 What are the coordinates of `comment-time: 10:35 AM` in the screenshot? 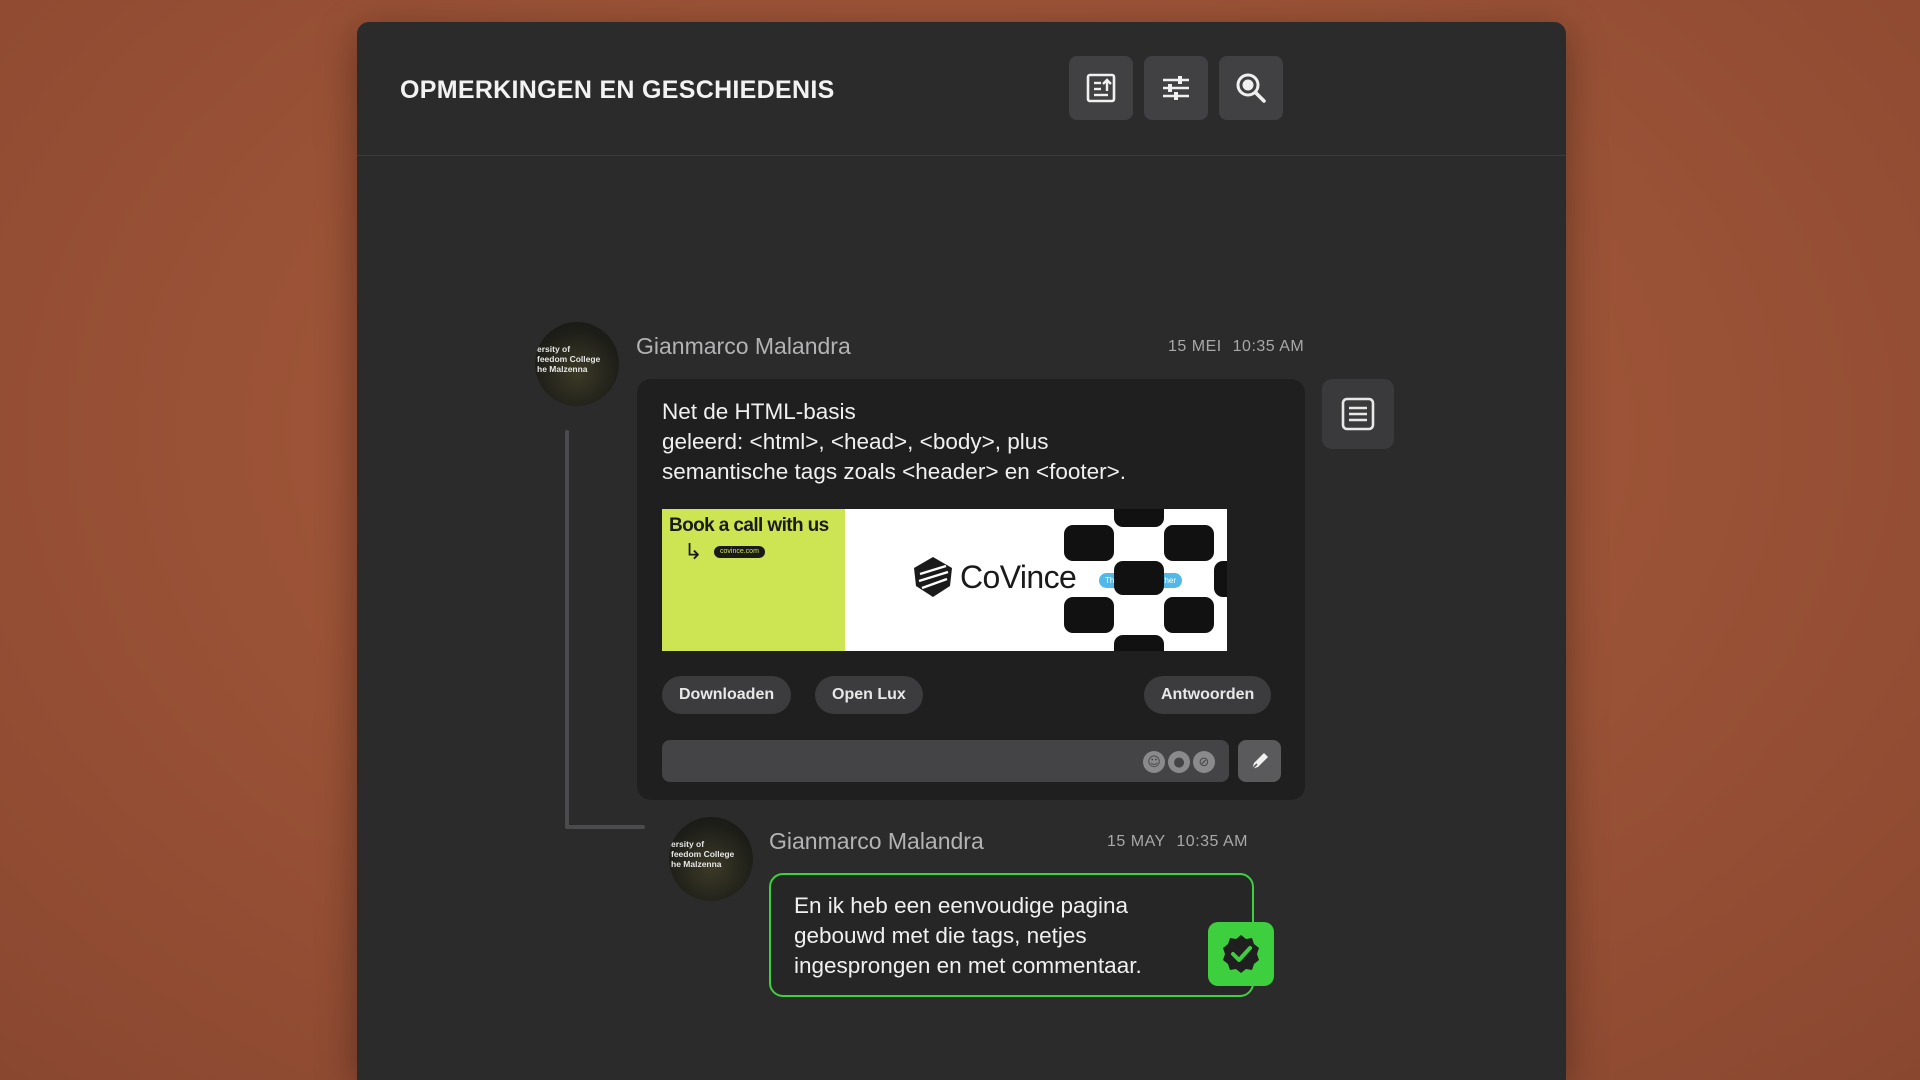 It's located at (1268, 346).